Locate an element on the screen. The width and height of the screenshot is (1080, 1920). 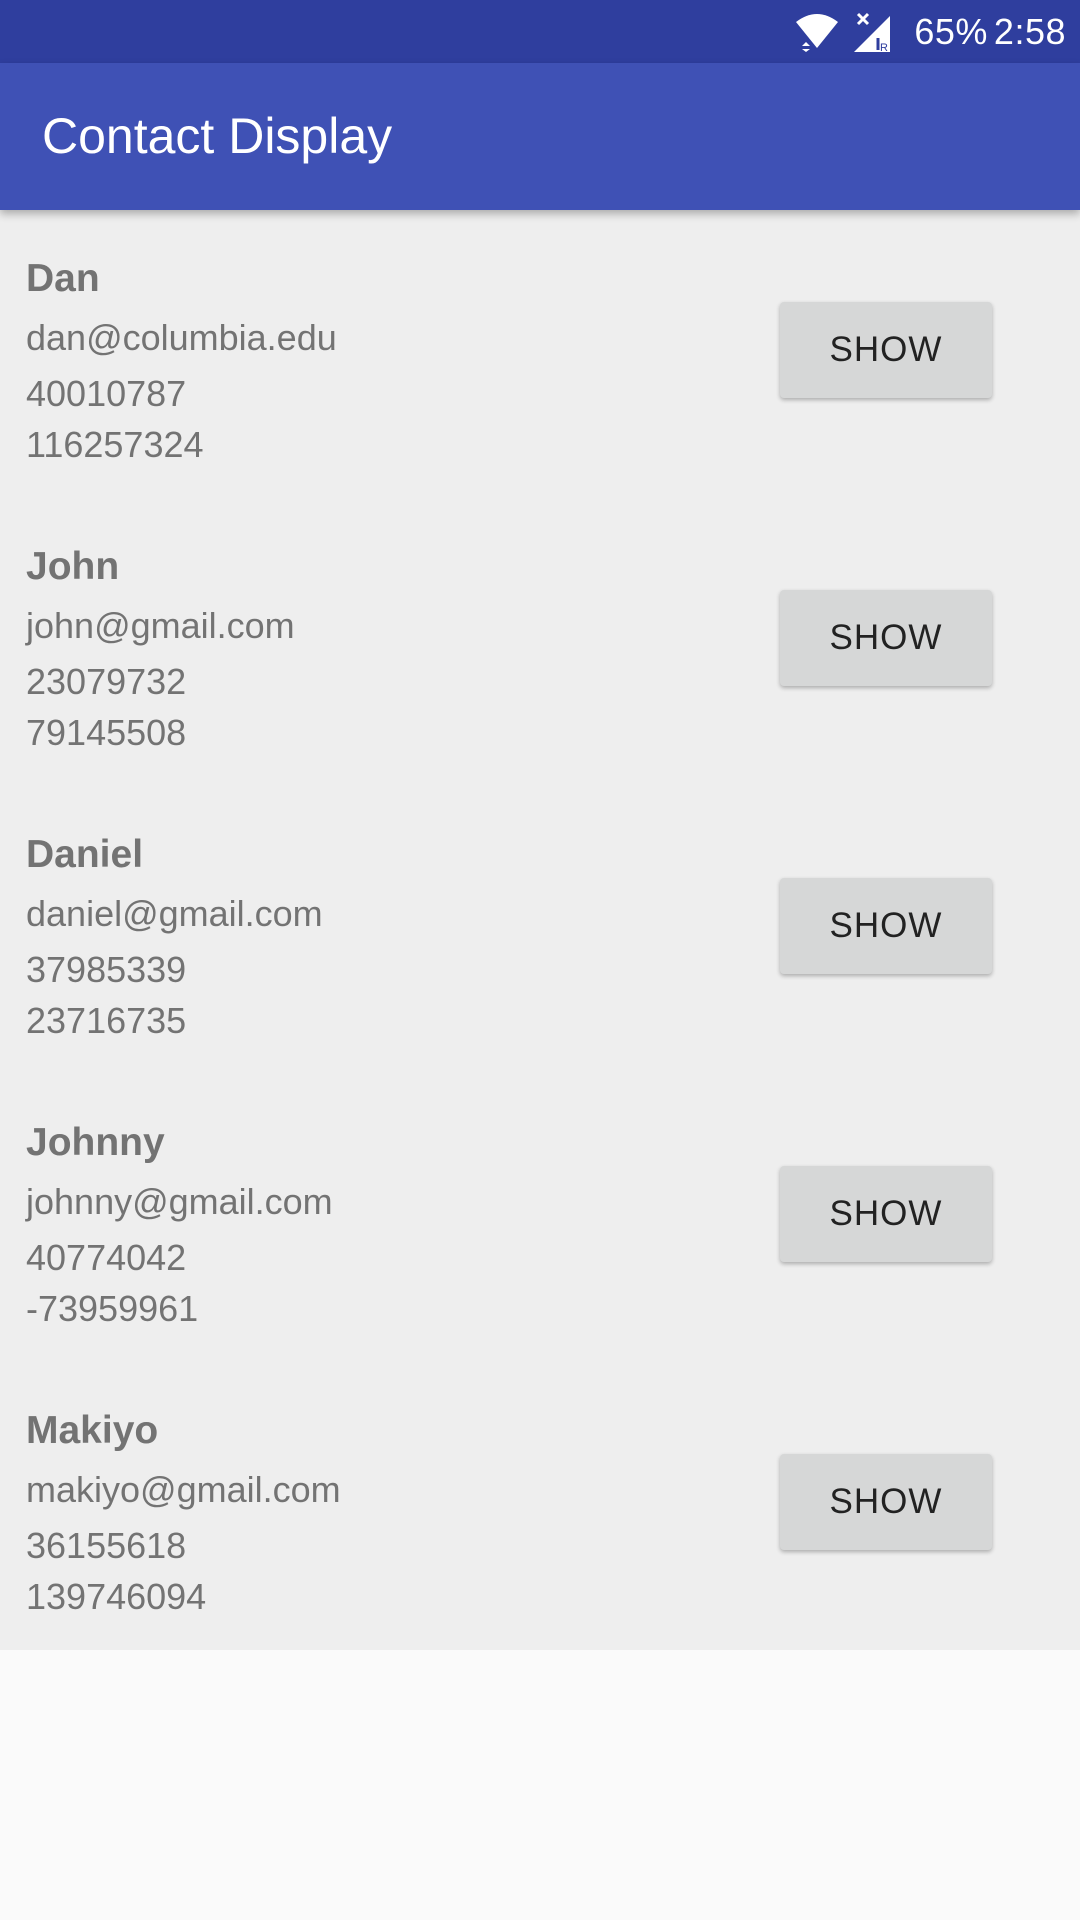
contact-latitude: 23079732 is located at coordinates (106, 681).